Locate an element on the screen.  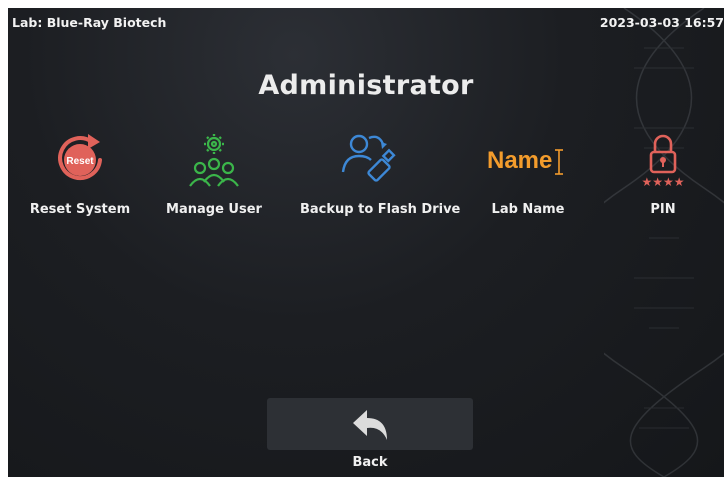
back-button is located at coordinates (370, 424).